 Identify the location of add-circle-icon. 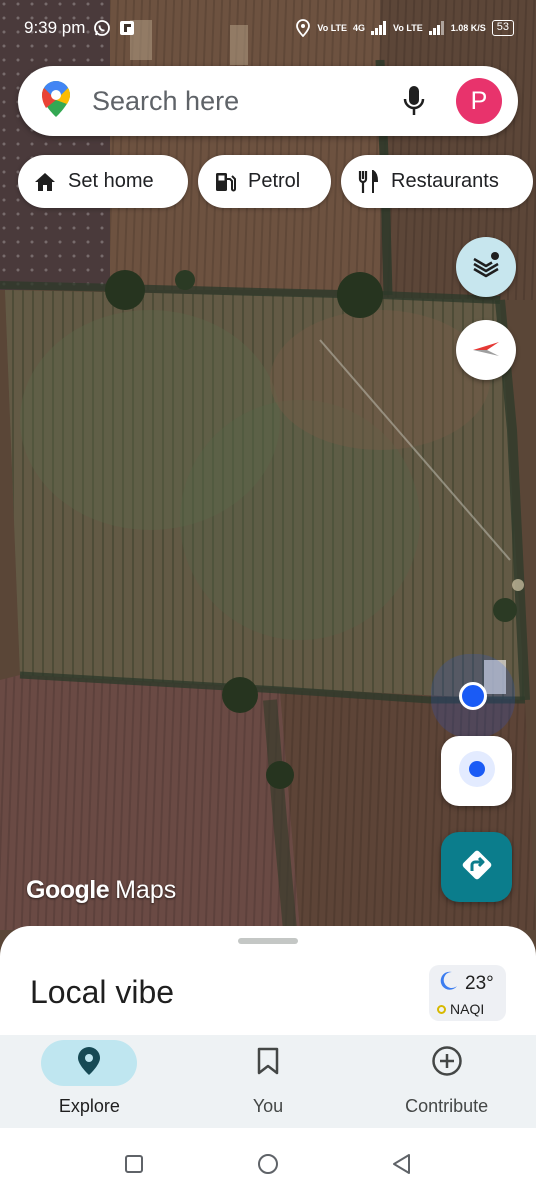
(447, 1063).